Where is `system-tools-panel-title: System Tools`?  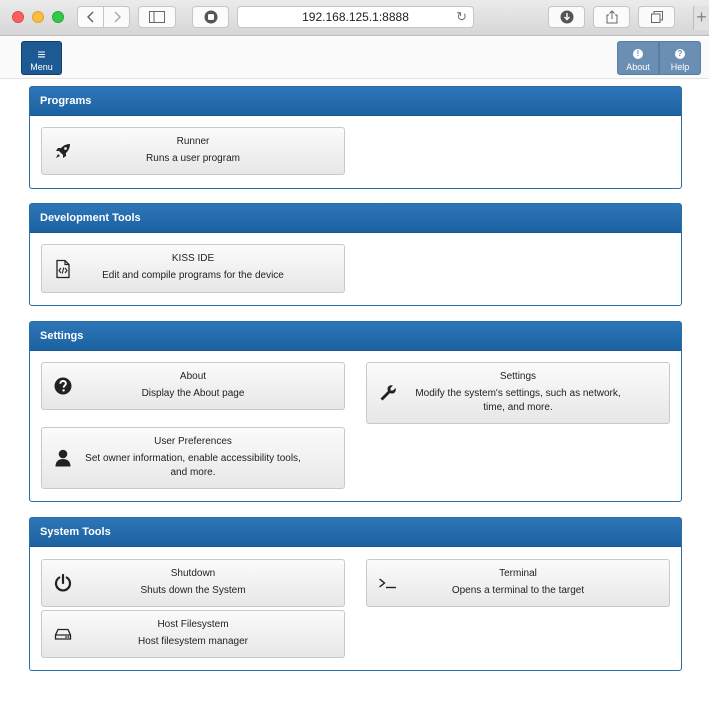
system-tools-panel-title: System Tools is located at coordinates (355, 532).